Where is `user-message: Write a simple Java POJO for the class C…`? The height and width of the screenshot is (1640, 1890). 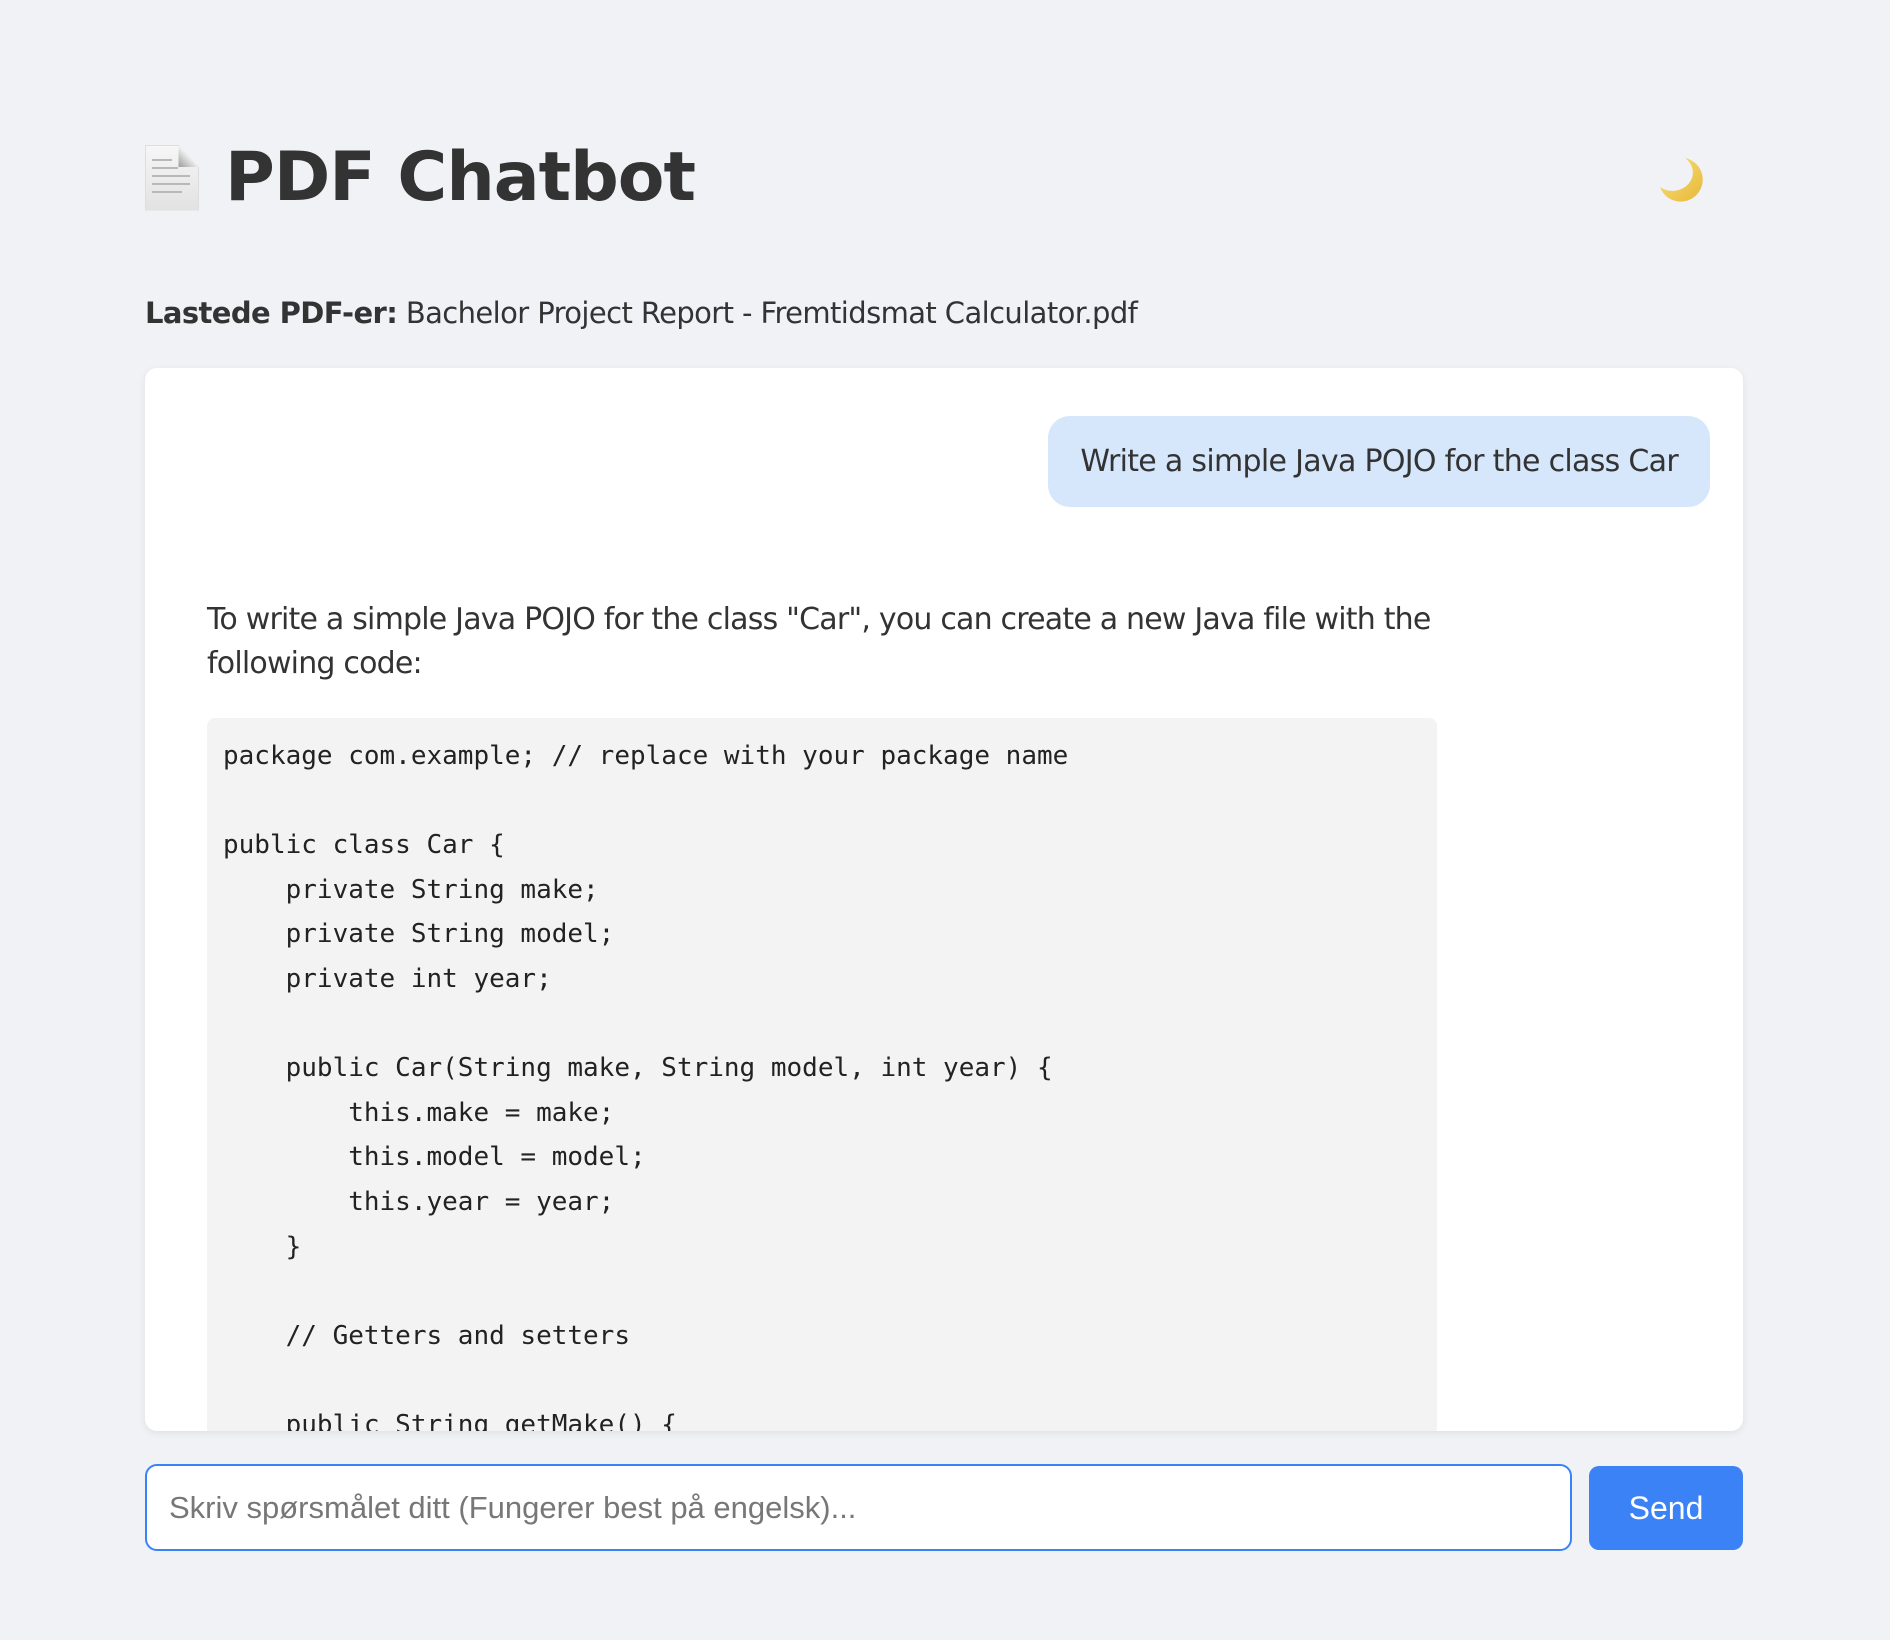 user-message: Write a simple Java POJO for the class C… is located at coordinates (1379, 461).